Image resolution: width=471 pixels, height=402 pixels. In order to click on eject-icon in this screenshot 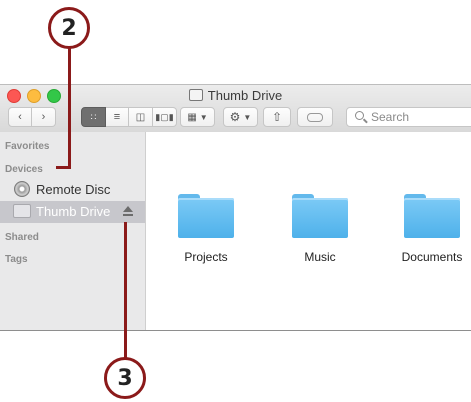, I will do `click(128, 211)`.